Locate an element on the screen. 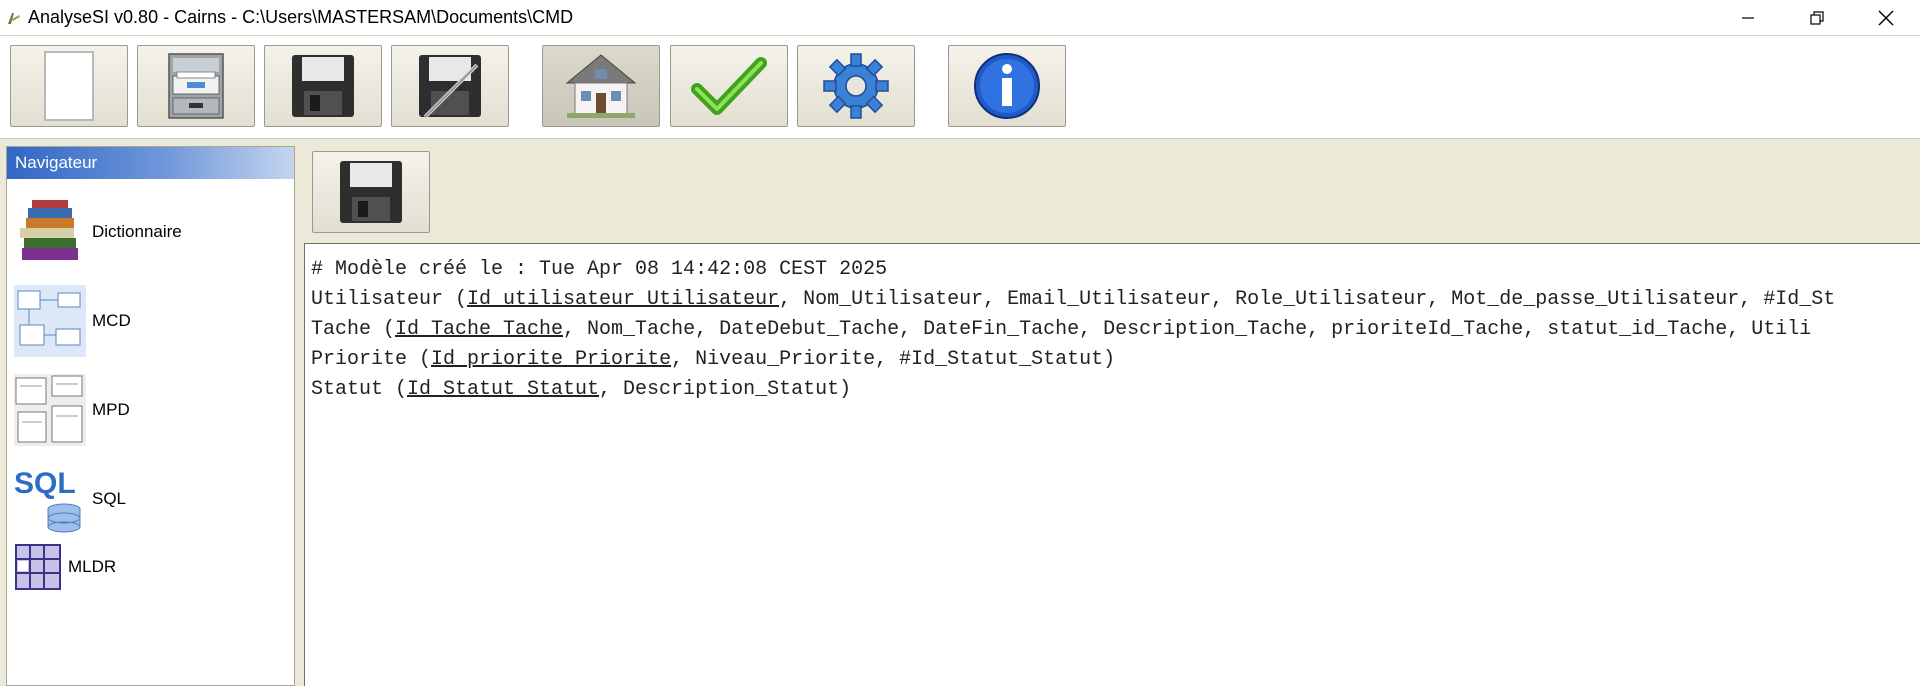  validate-button is located at coordinates (729, 86).